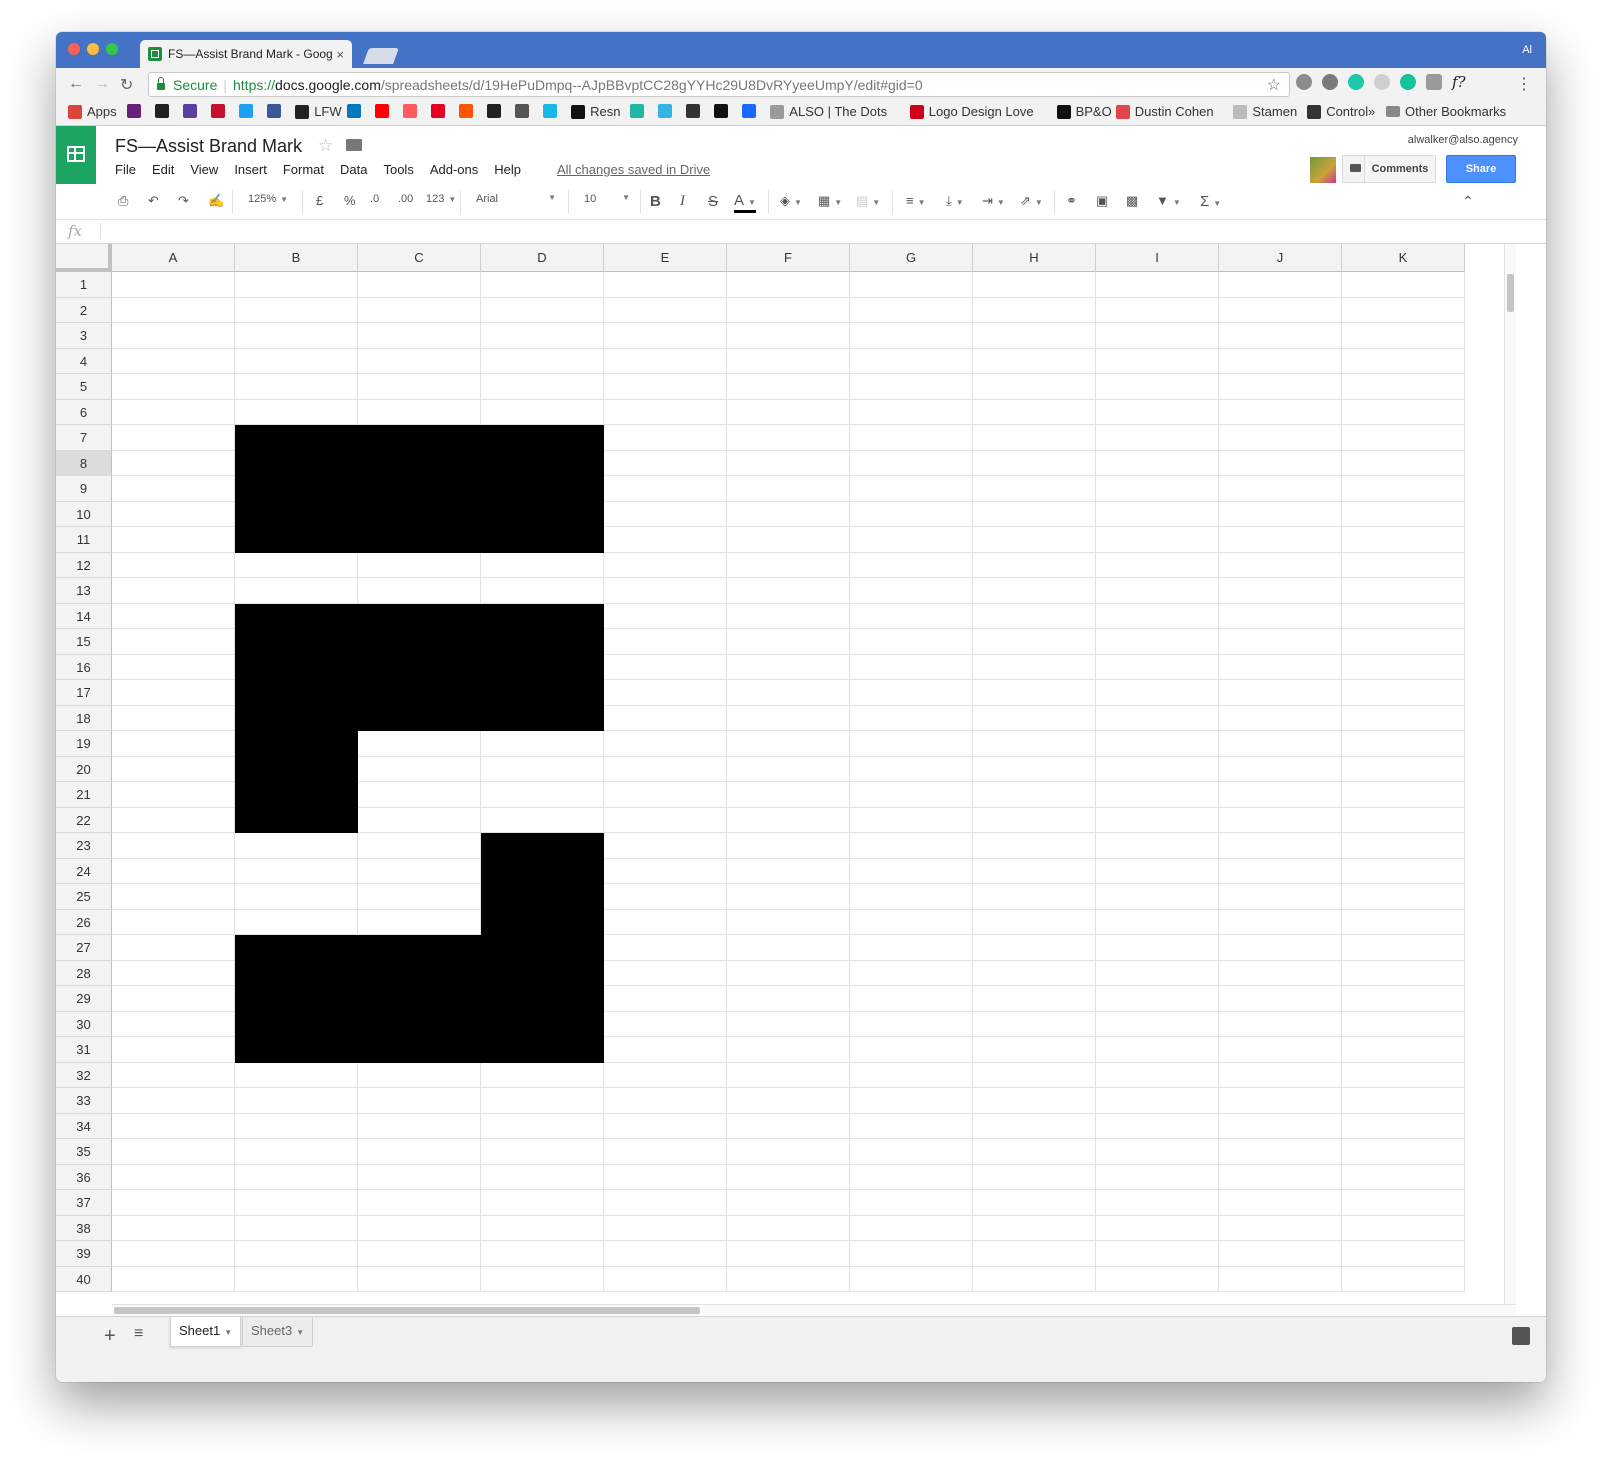 The width and height of the screenshot is (1601, 1462). What do you see at coordinates (296, 897) in the screenshot?
I see `cell-b25` at bounding box center [296, 897].